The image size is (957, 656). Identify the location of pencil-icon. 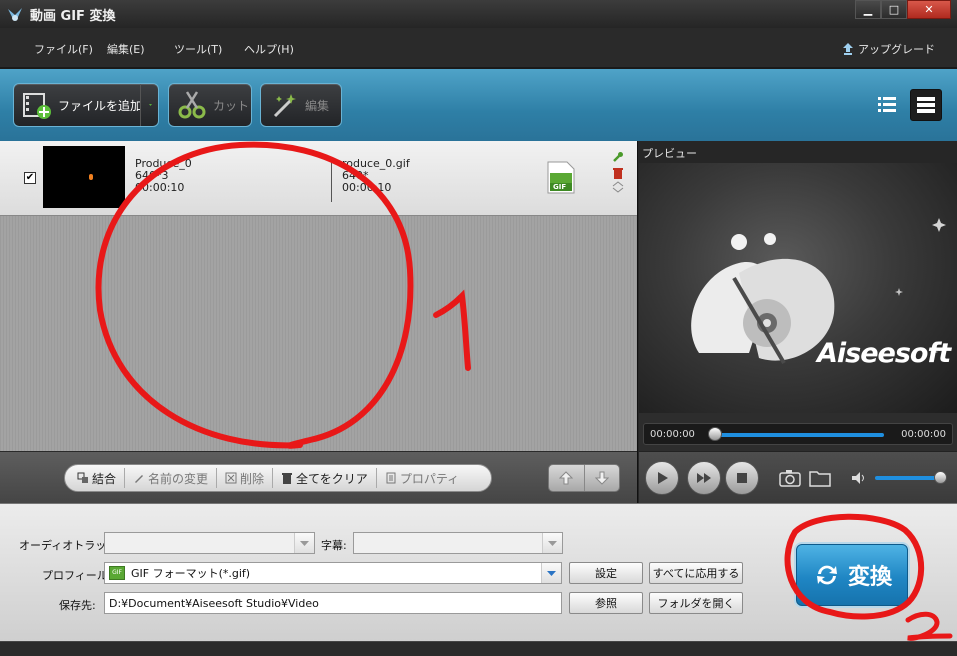
(139, 479).